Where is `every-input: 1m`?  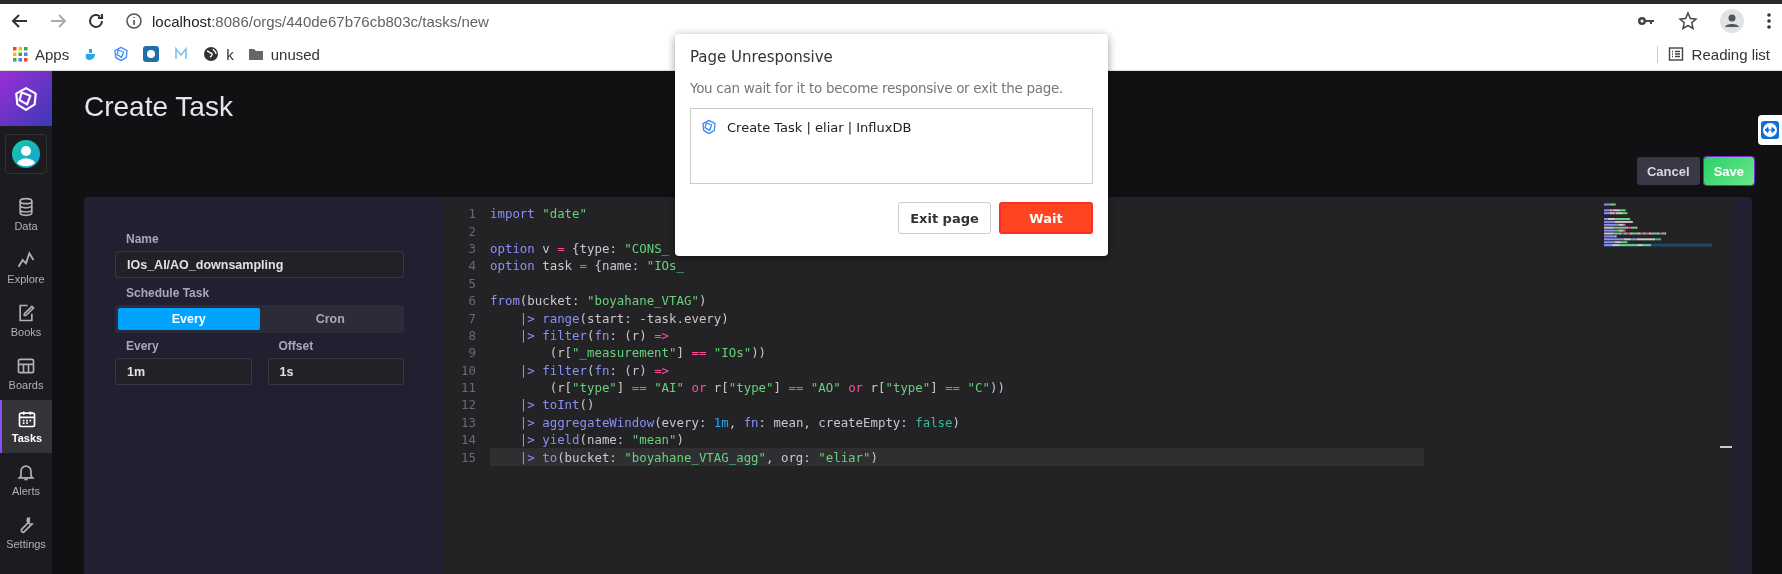 every-input: 1m is located at coordinates (183, 371).